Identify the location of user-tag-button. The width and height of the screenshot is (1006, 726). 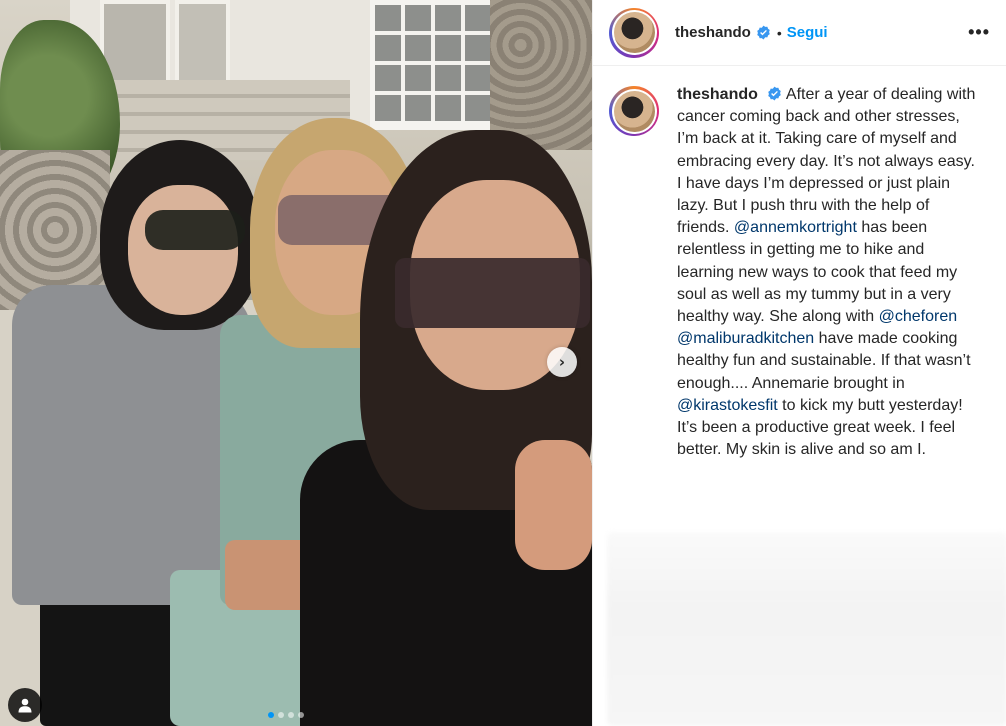
(25, 705).